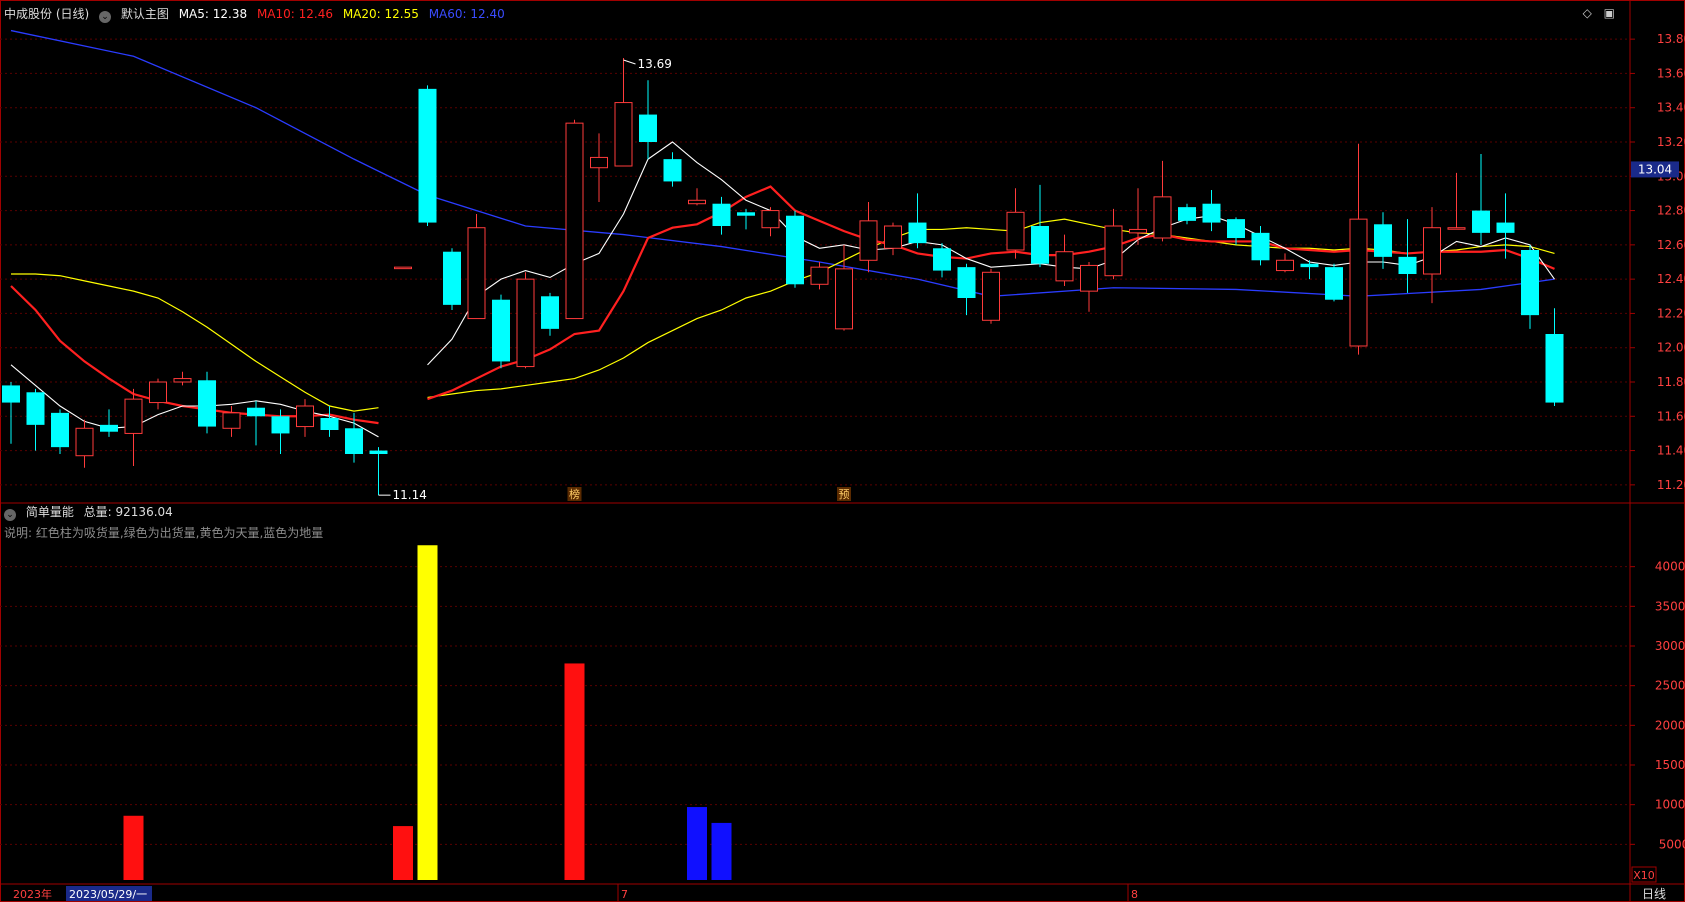 This screenshot has height=902, width=1685. Describe the element at coordinates (629, 62) in the screenshot. I see `high-pointer` at that location.